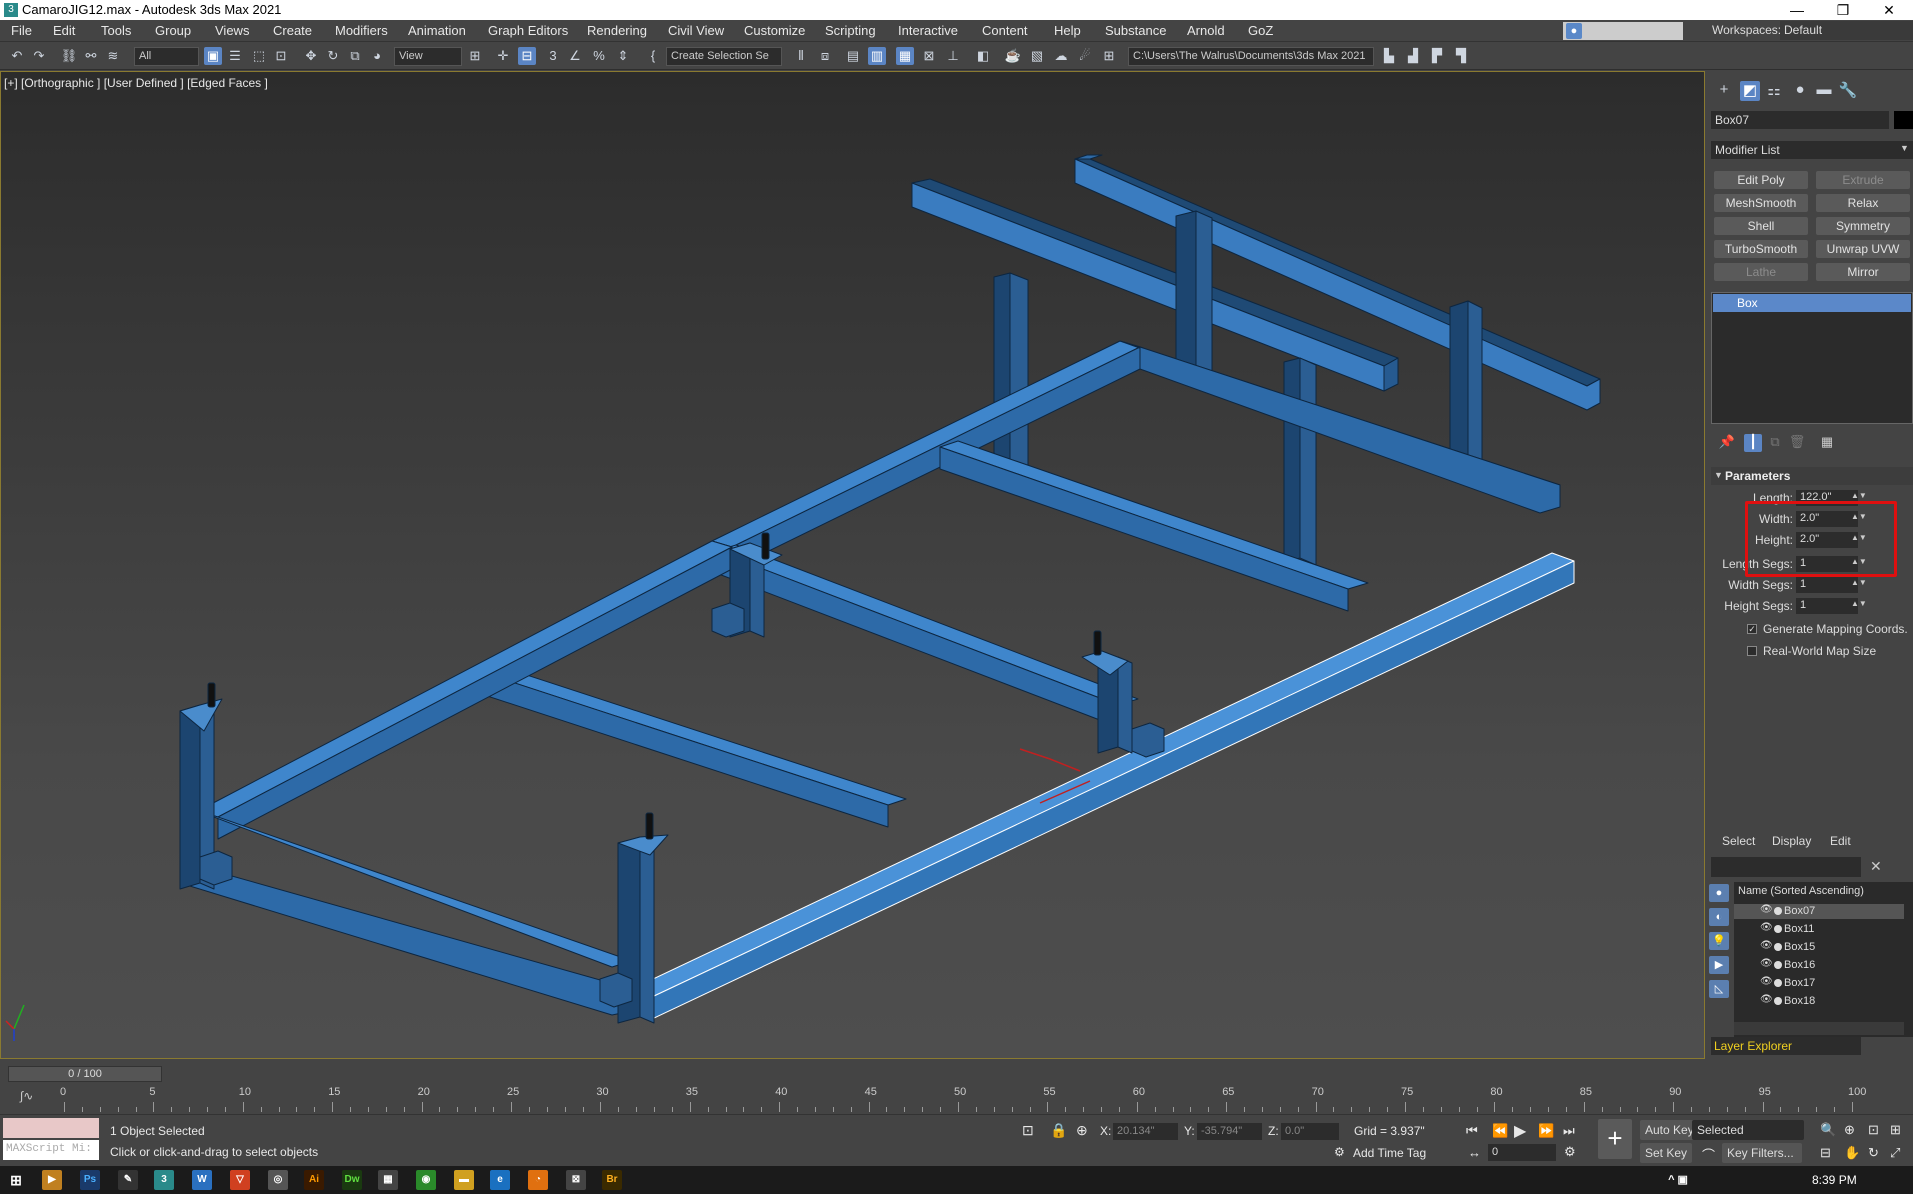  I want to click on scene-search-input, so click(1786, 867).